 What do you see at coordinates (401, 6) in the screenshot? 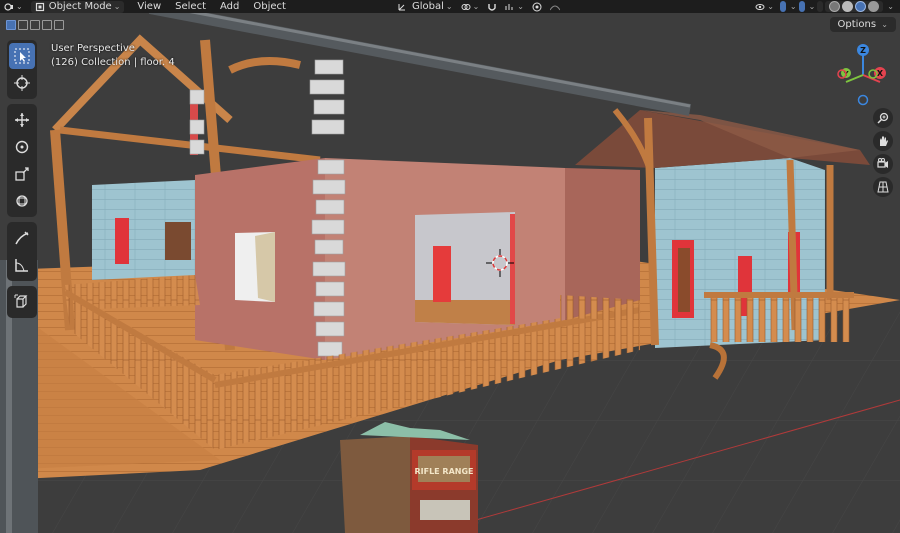
I see `orientation-icon` at bounding box center [401, 6].